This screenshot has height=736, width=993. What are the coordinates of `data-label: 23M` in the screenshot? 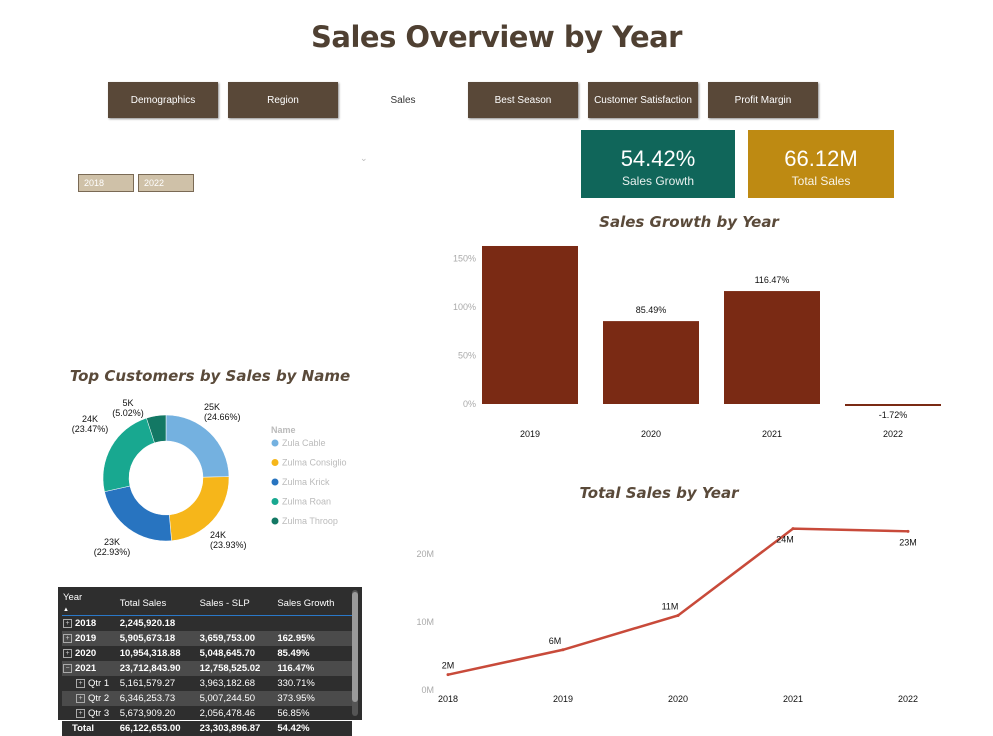 It's located at (908, 542).